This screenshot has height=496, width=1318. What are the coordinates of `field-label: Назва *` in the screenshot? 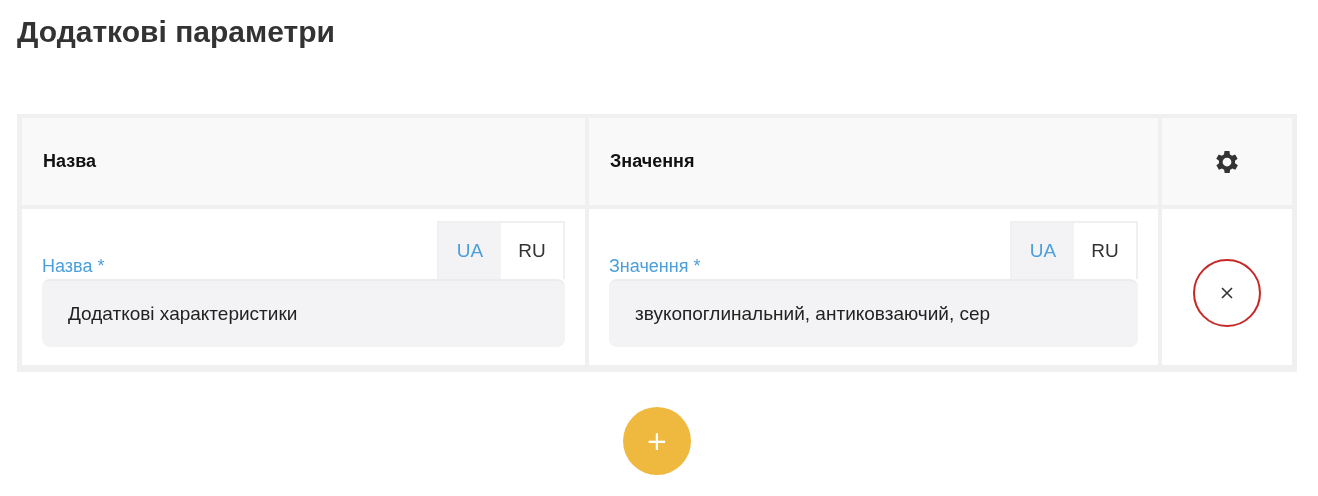 It's located at (73, 266).